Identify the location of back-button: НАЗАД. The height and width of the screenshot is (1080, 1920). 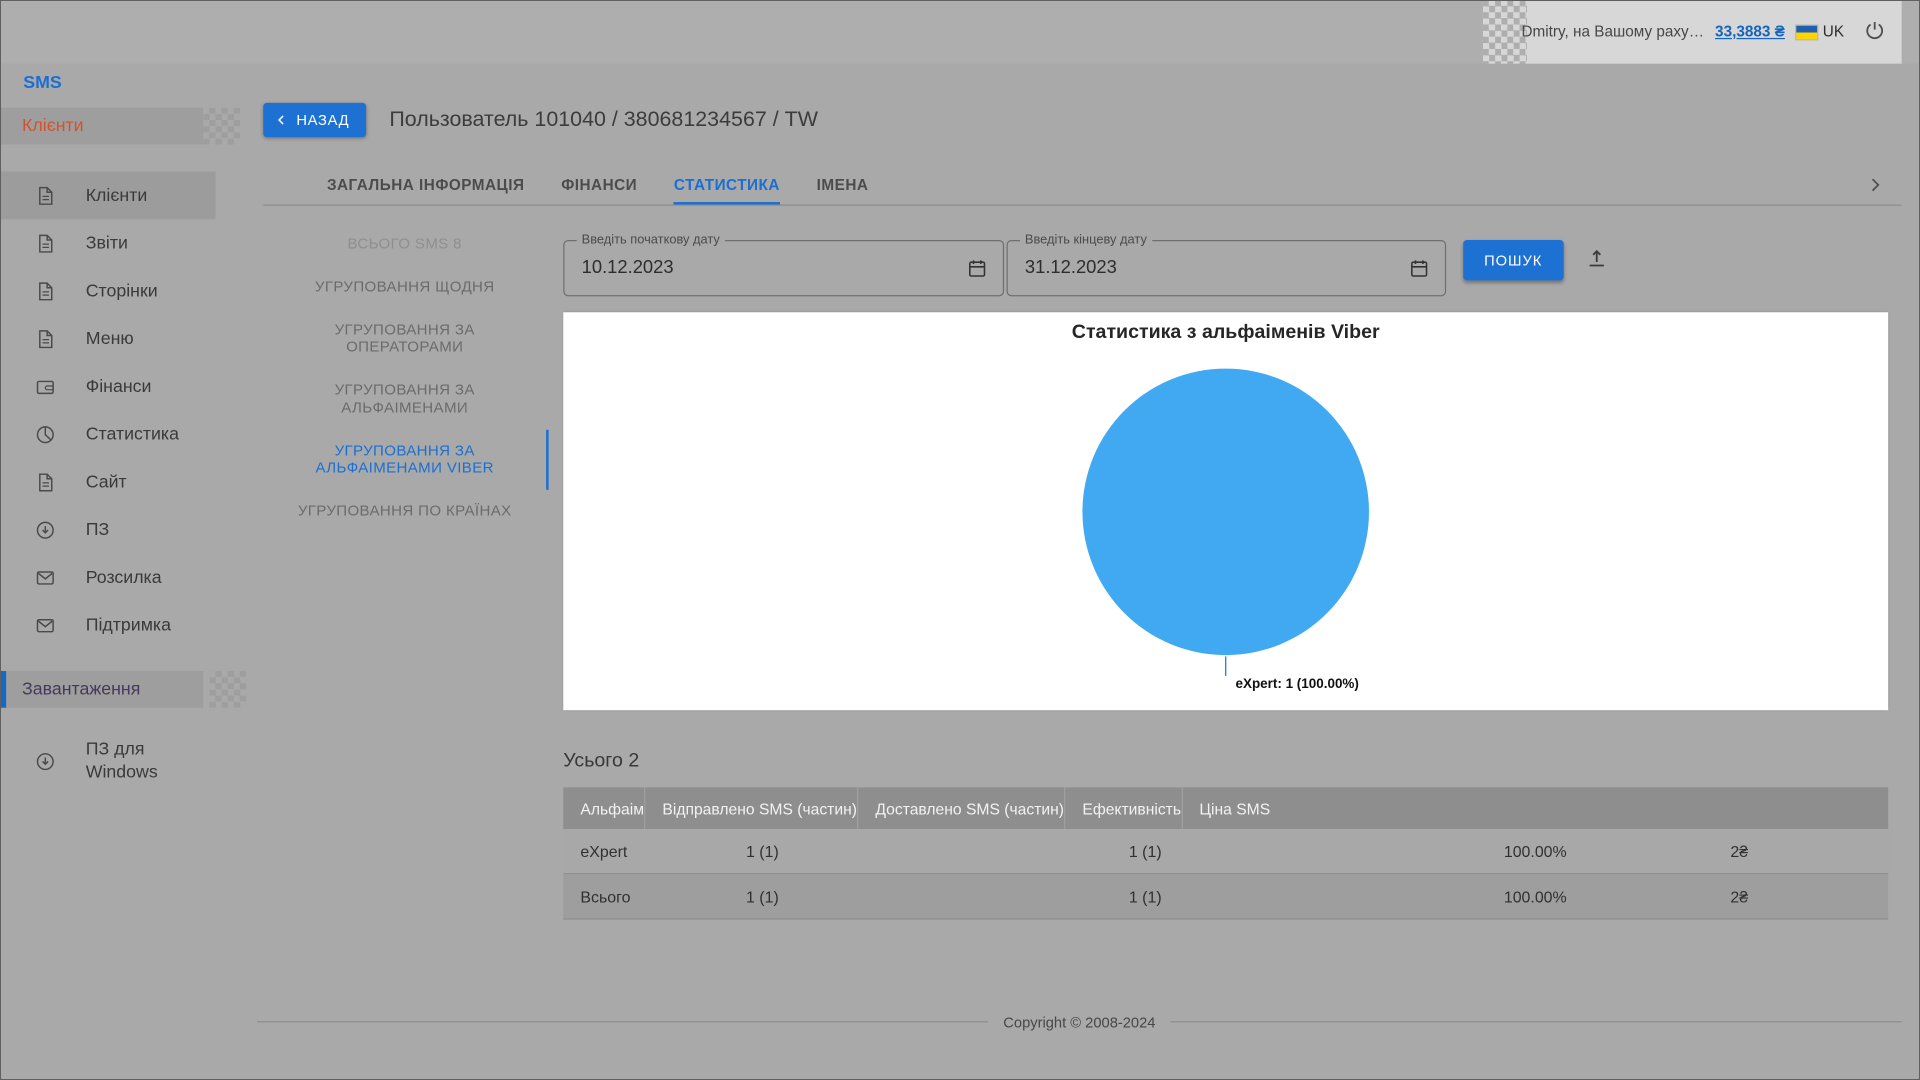
(315, 120).